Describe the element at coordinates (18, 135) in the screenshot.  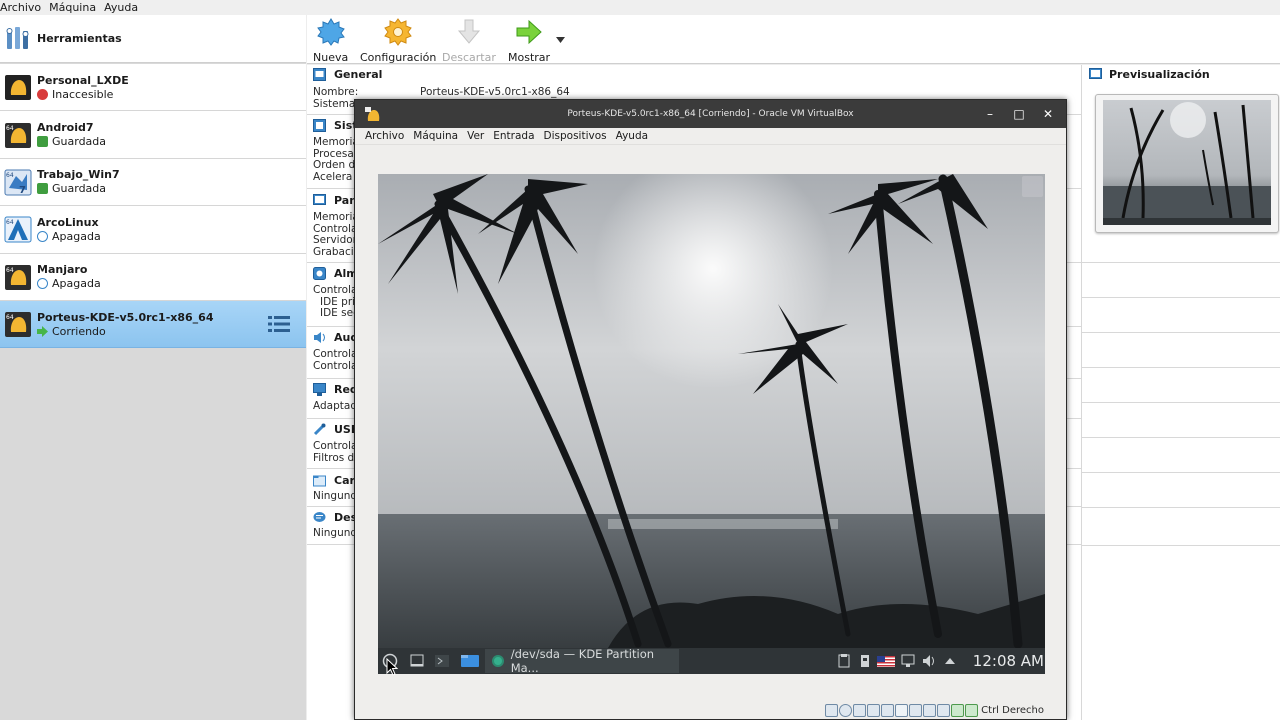
I see `android-os-icon: 64` at that location.